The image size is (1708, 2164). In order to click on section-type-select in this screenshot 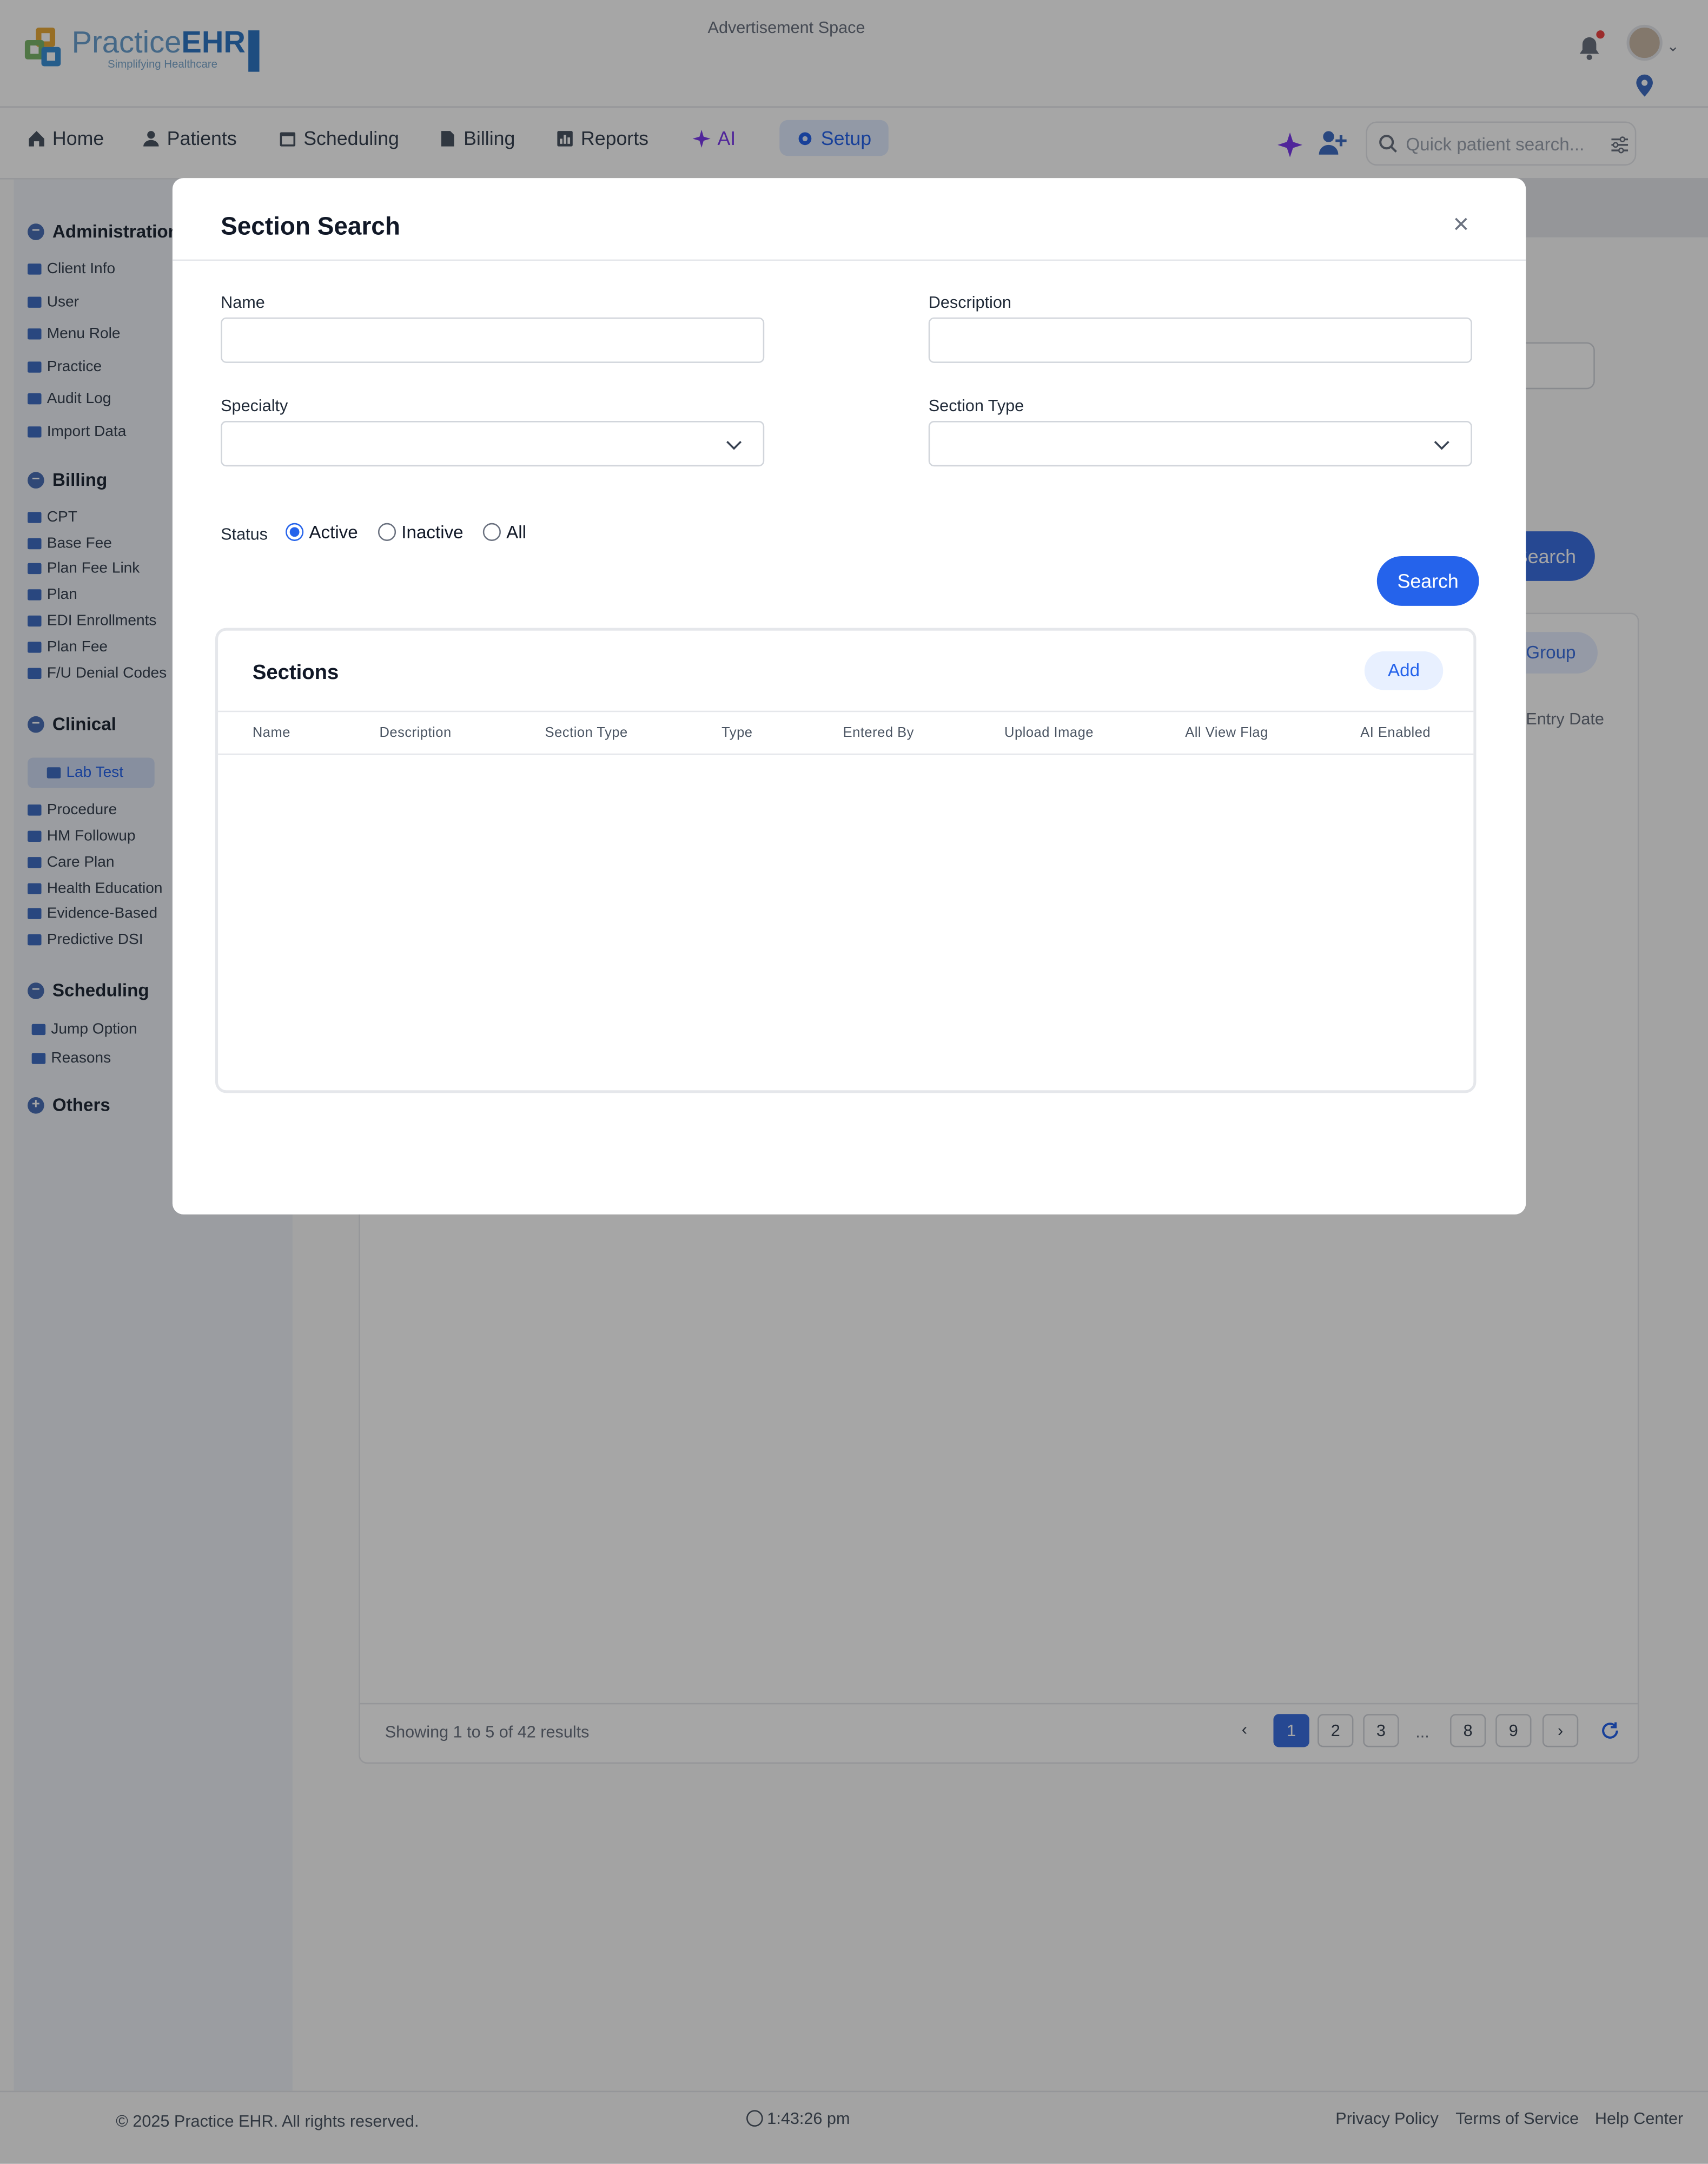, I will do `click(1200, 444)`.